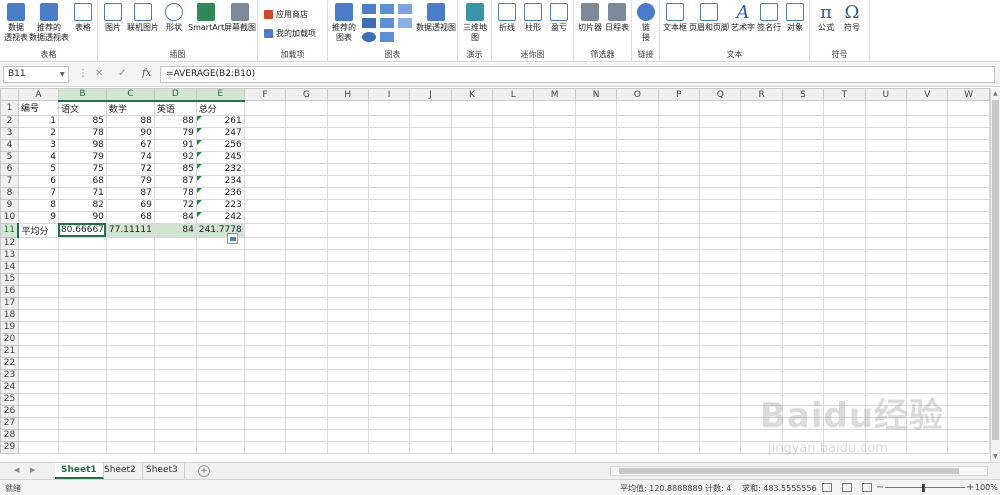  Describe the element at coordinates (472, 339) in the screenshot. I see `cell-k20` at that location.